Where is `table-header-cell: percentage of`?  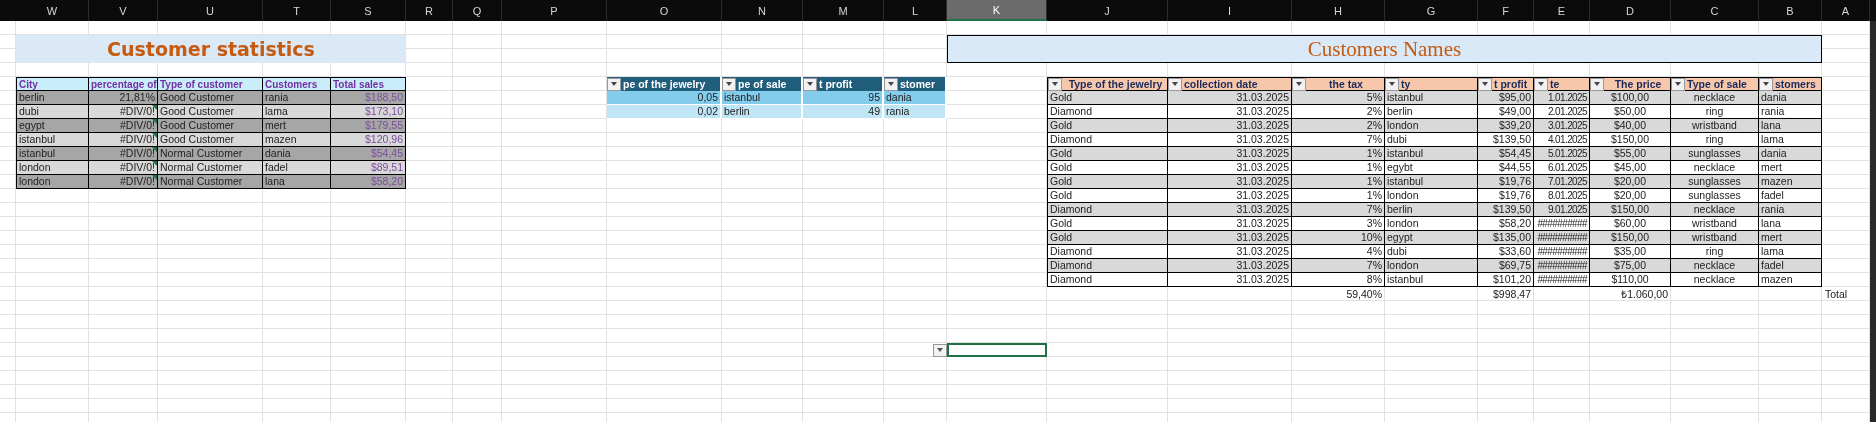 table-header-cell: percentage of is located at coordinates (123, 84).